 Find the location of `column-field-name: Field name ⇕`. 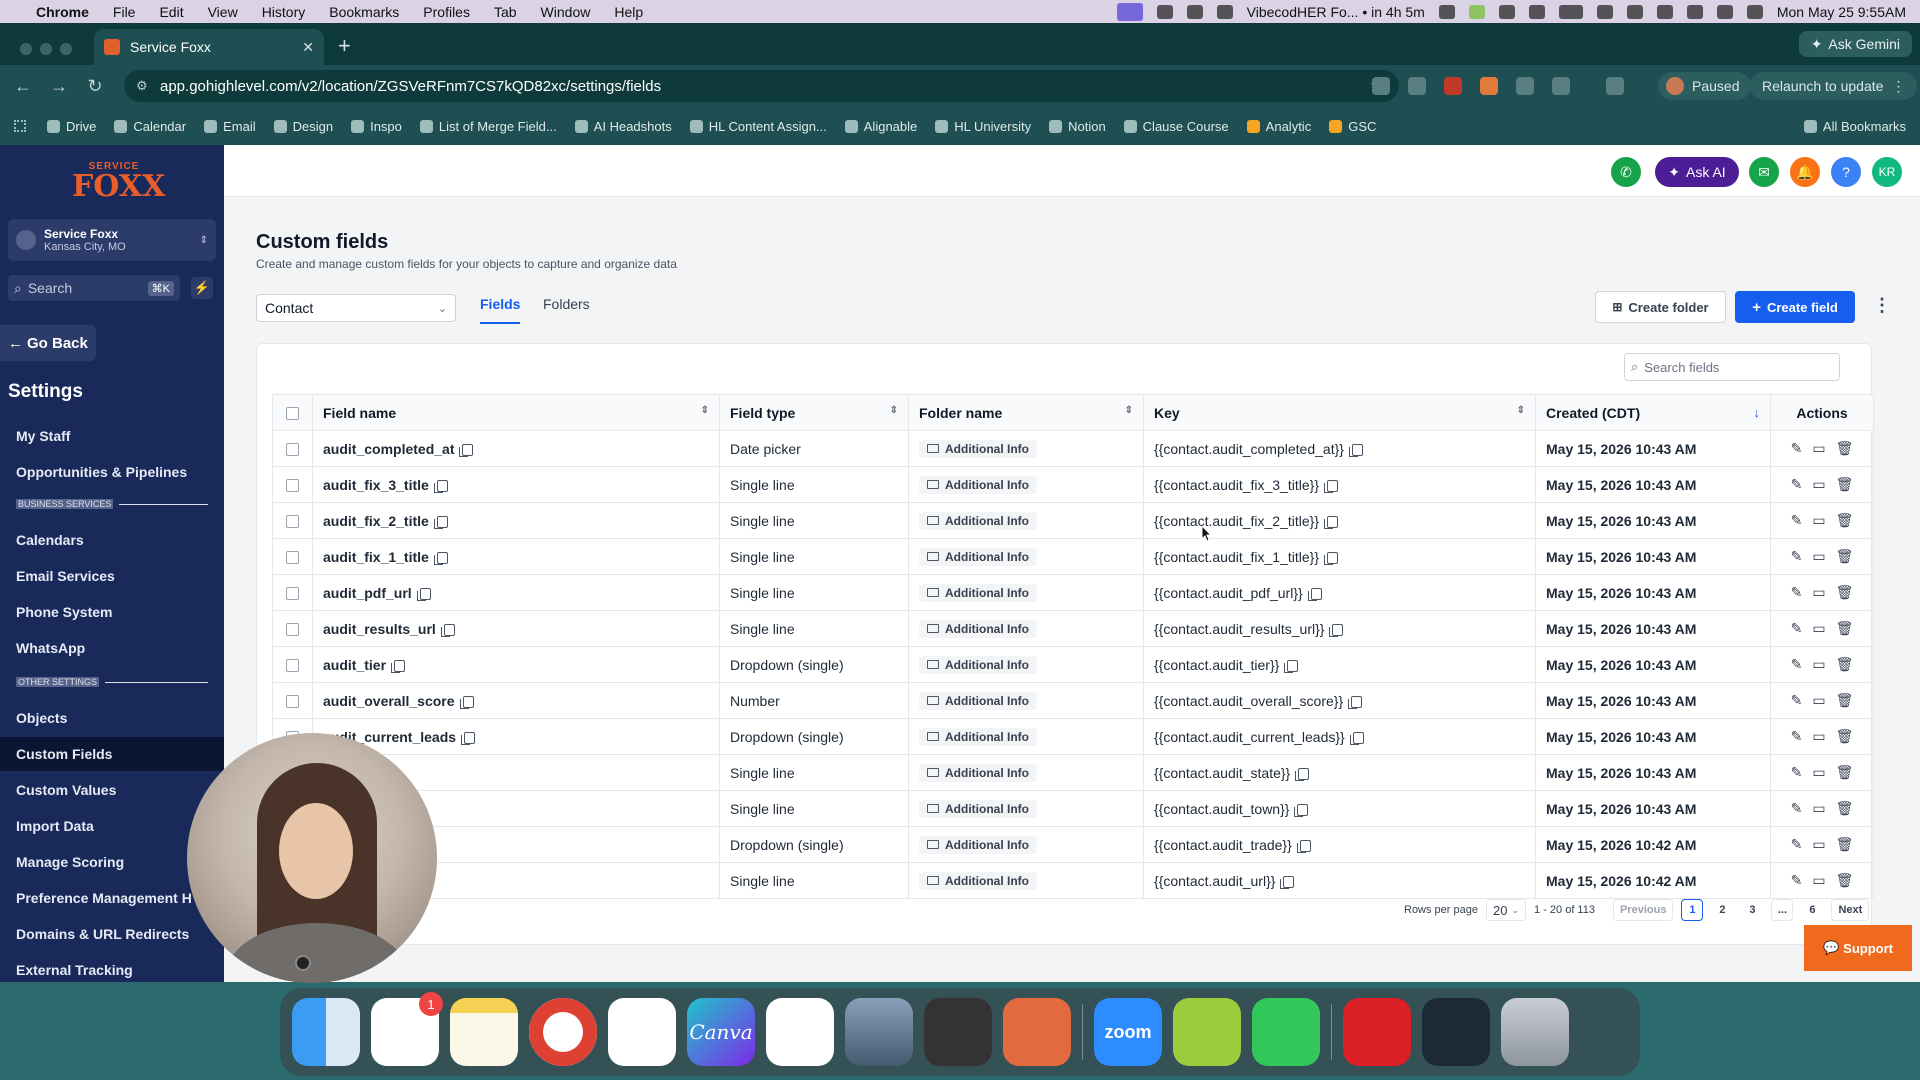

column-field-name: Field name ⇕ is located at coordinates (516, 412).